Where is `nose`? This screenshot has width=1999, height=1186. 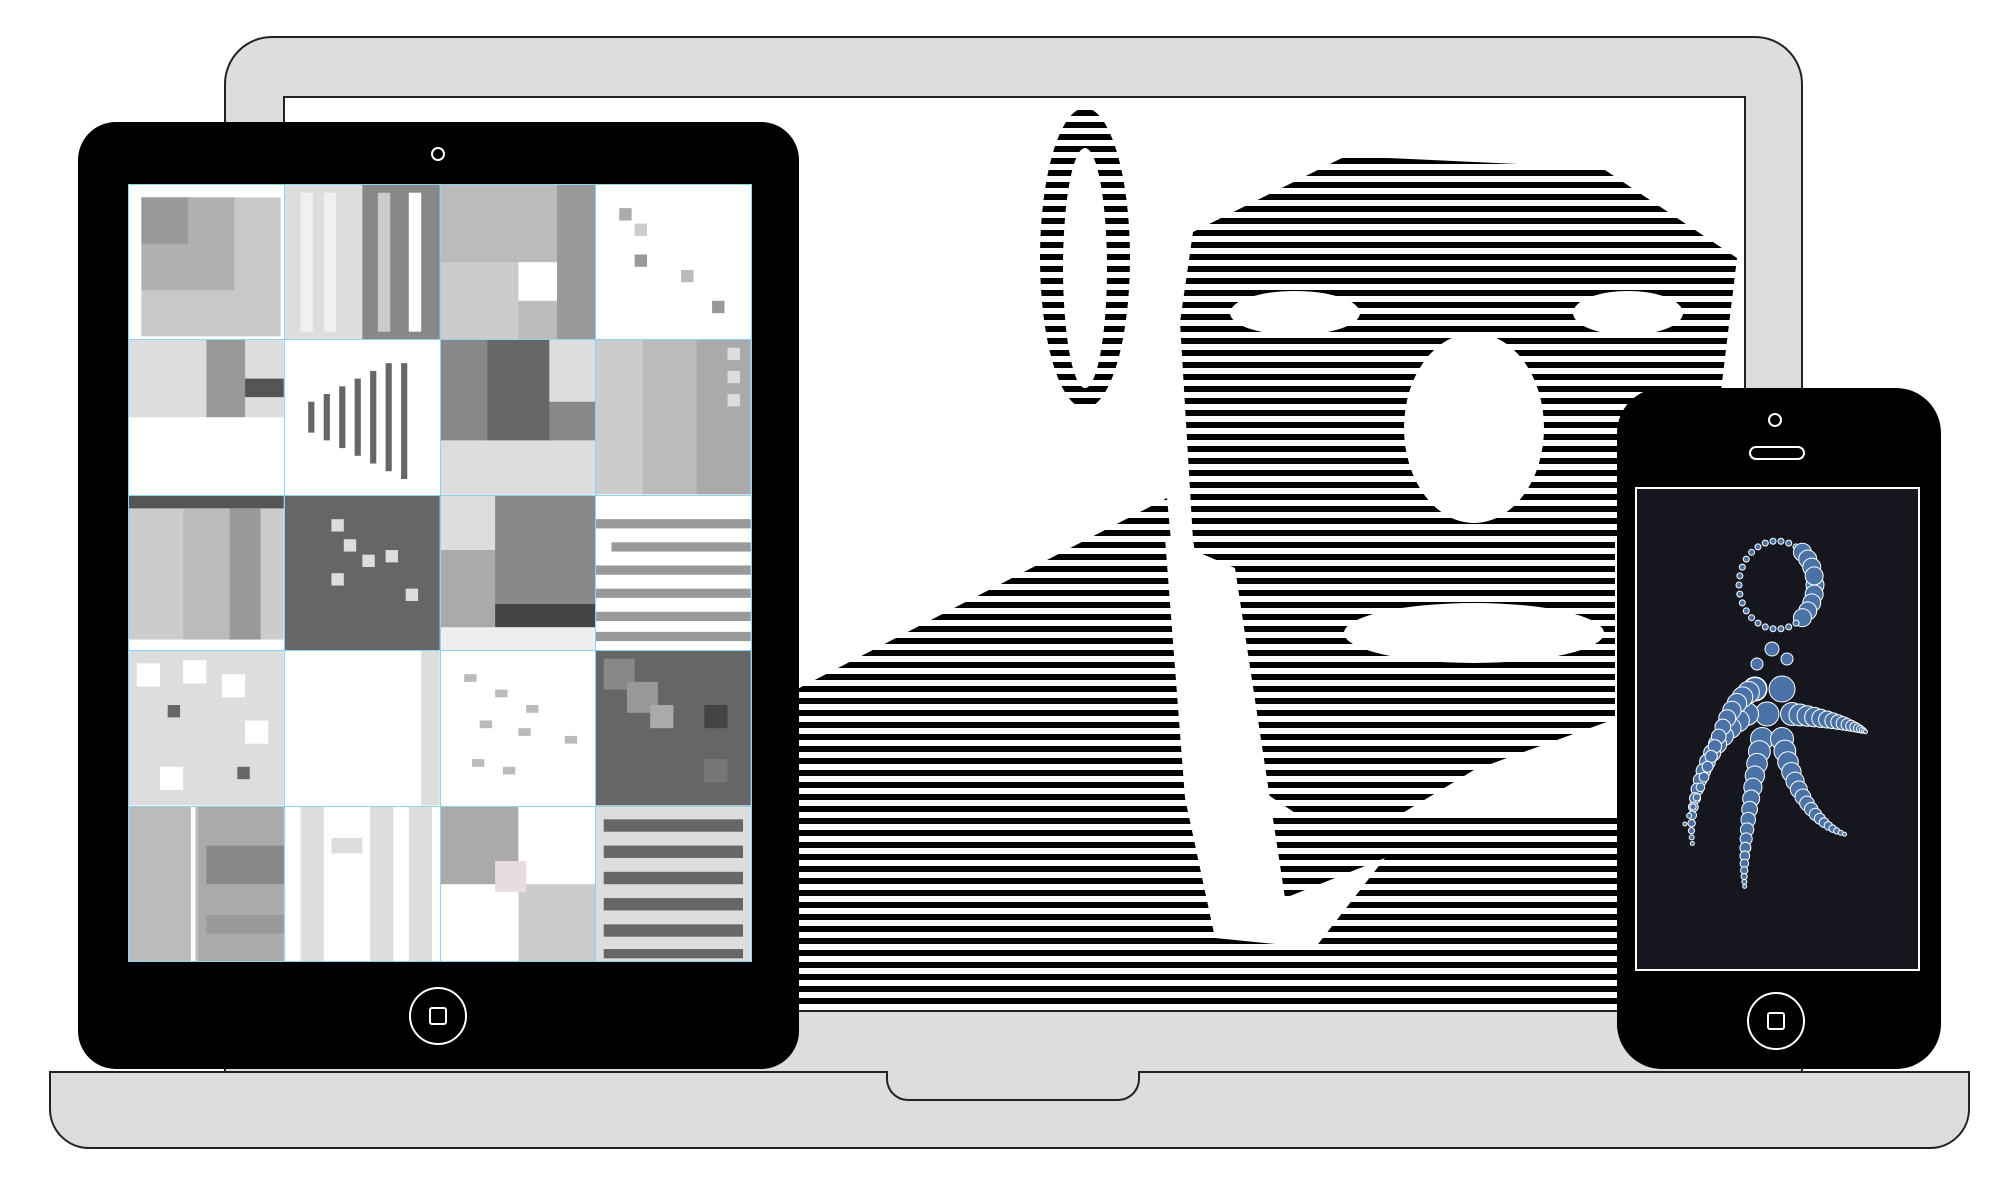 nose is located at coordinates (1474, 428).